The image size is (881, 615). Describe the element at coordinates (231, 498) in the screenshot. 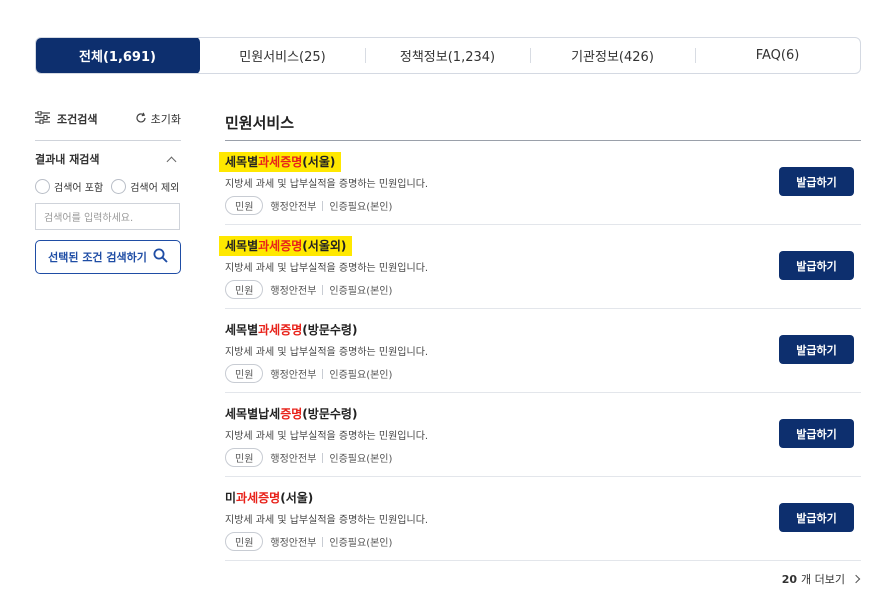

I see `result-title-prefix: 미` at that location.